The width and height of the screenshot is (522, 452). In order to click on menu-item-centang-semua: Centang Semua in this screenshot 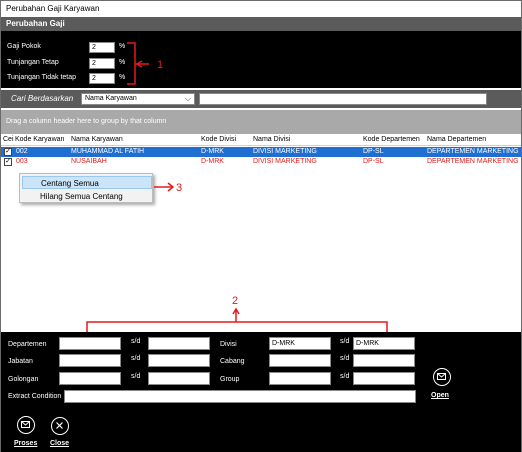, I will do `click(87, 182)`.